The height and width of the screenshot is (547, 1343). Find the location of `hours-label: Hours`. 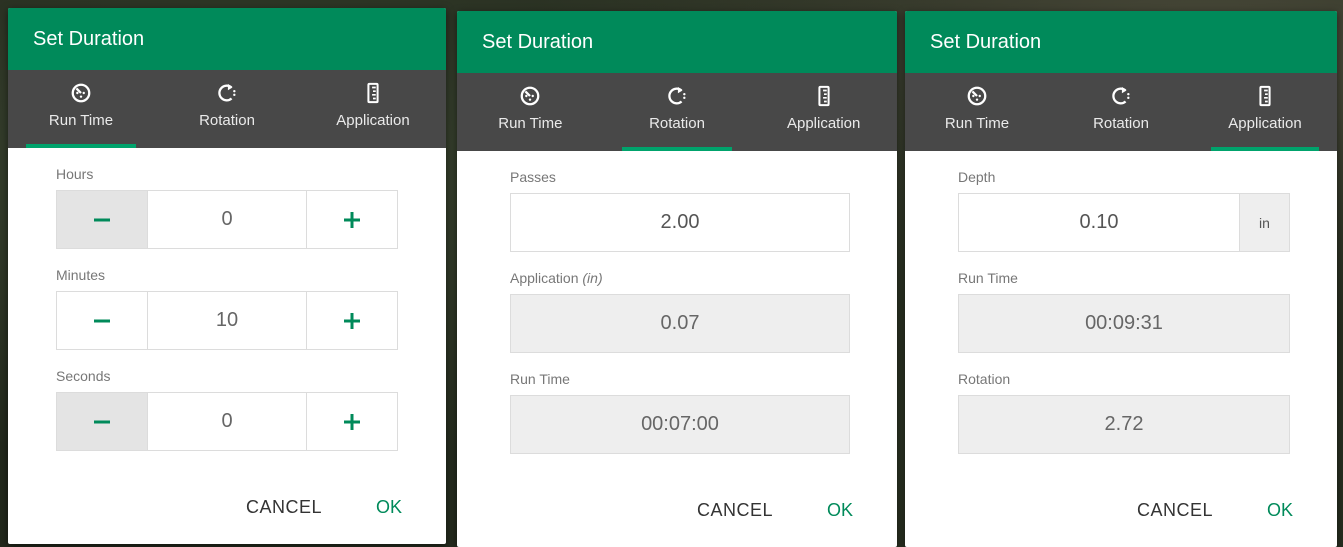

hours-label: Hours is located at coordinates (75, 174).